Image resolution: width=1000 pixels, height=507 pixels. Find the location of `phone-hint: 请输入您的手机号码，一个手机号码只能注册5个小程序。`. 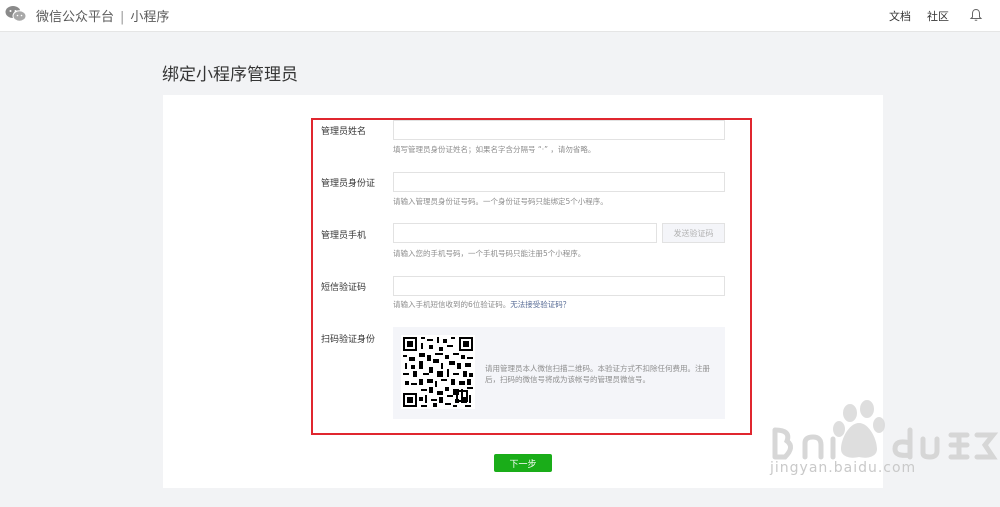

phone-hint: 请输入您的手机号码，一个手机号码只能注册5个小程序。 is located at coordinates (489, 253).